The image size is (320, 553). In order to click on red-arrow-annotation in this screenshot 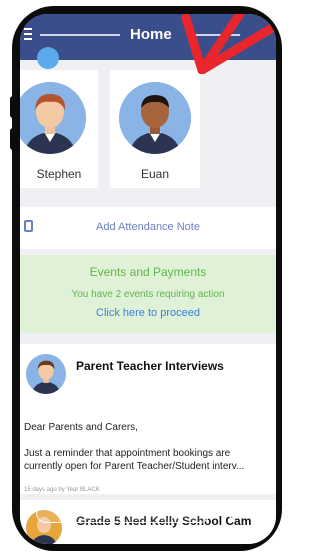, I will do `click(228, 44)`.